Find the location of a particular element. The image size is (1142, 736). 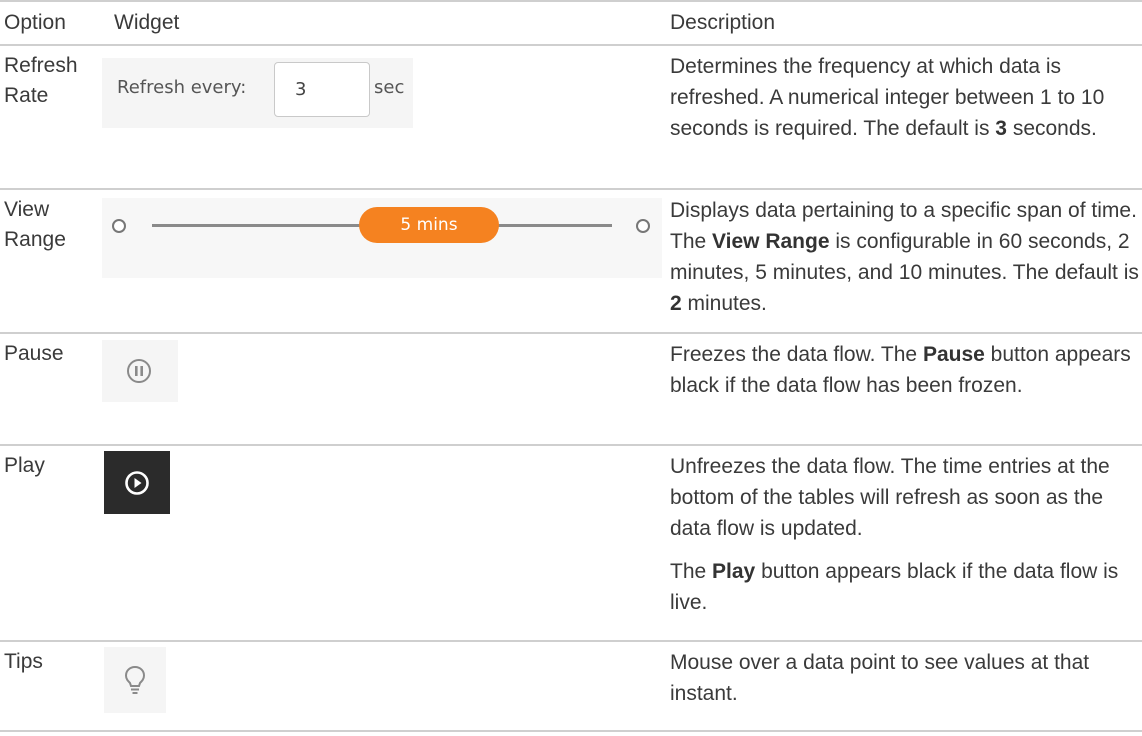

option-pause: Pause is located at coordinates (34, 353).